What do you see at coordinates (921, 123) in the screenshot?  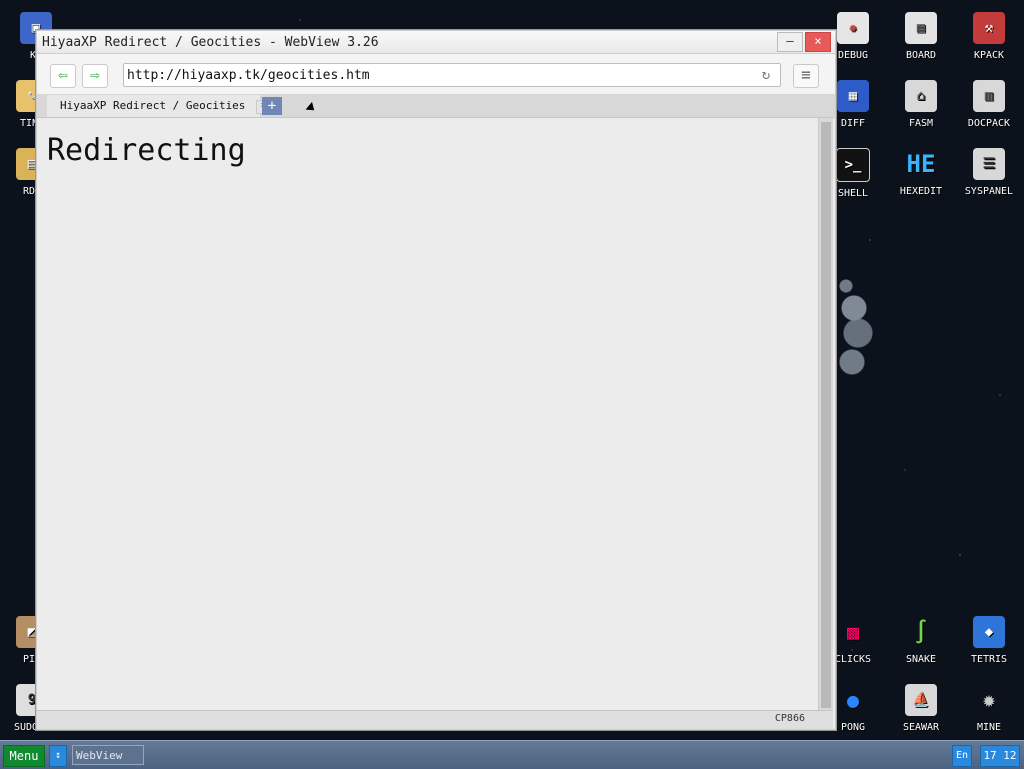 I see `desktop-icon-label: FASM` at bounding box center [921, 123].